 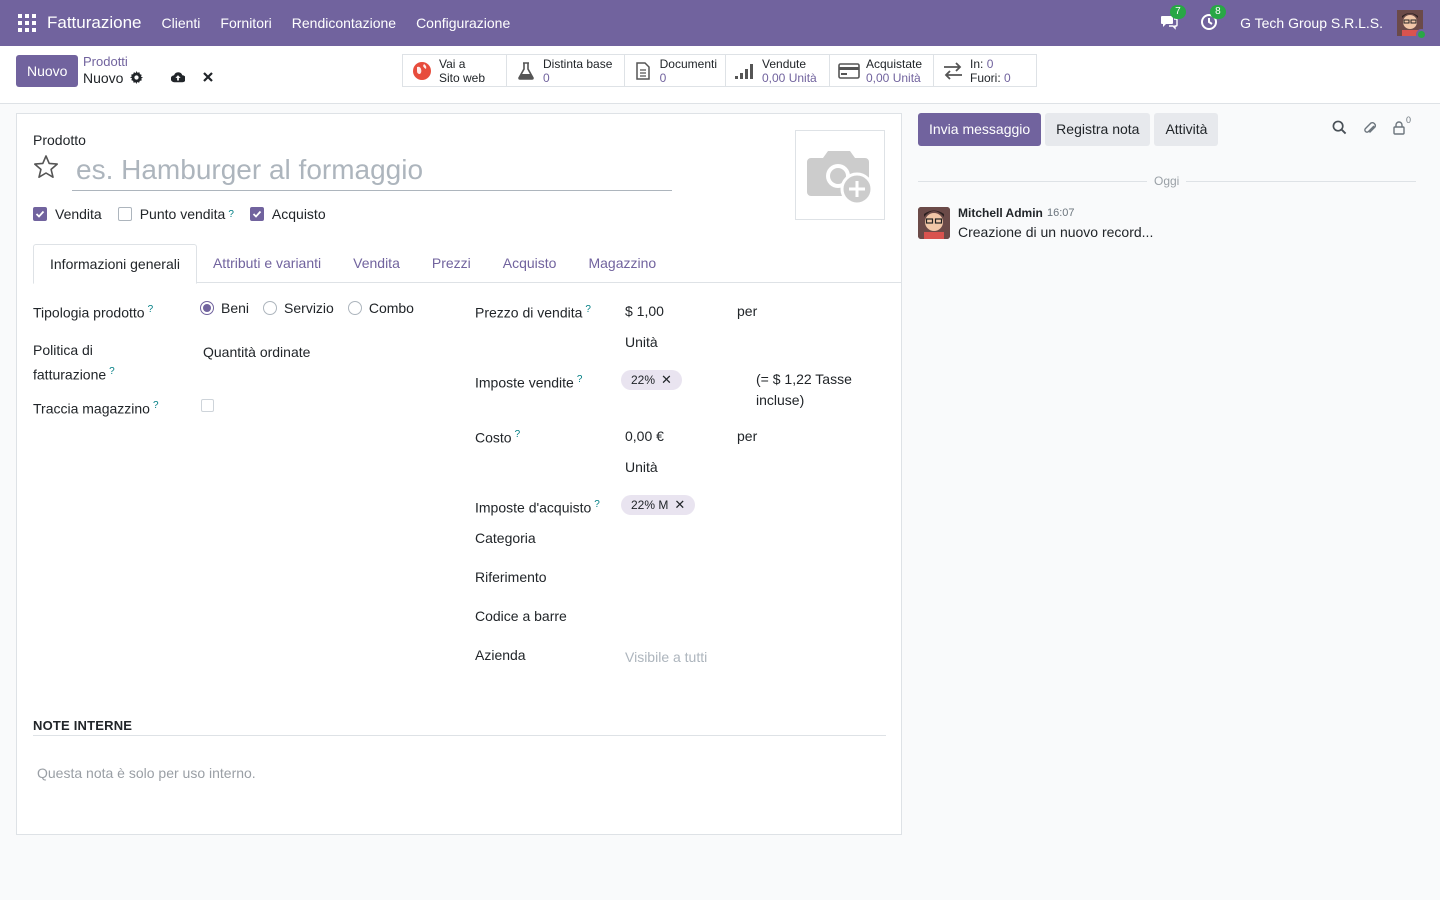 What do you see at coordinates (136, 77) in the screenshot?
I see `gear-icon` at bounding box center [136, 77].